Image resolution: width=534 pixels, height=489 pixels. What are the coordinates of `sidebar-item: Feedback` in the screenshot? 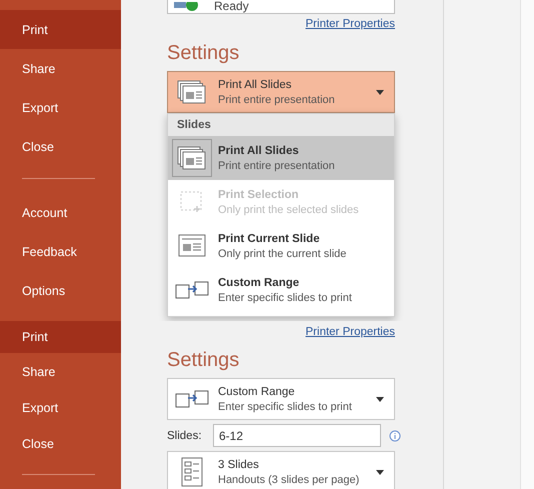 It's located at (60, 251).